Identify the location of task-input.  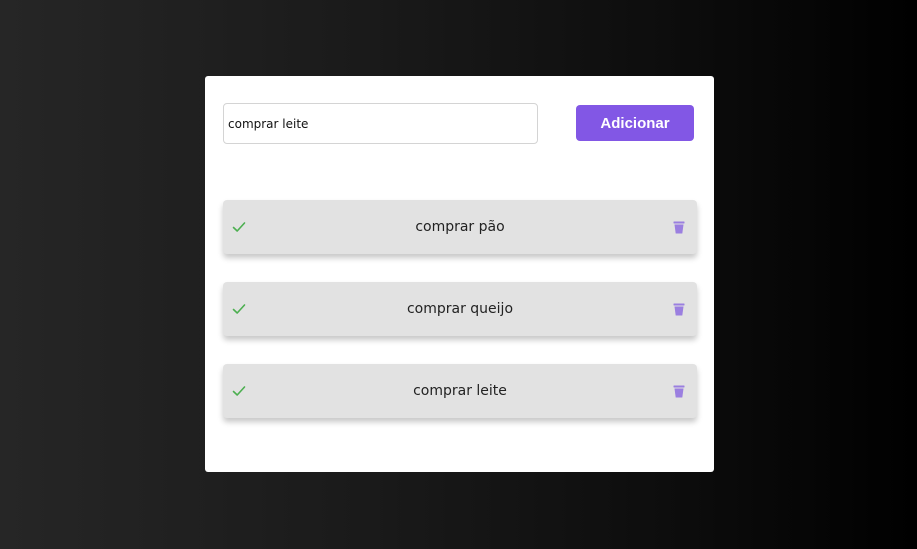
(380, 123).